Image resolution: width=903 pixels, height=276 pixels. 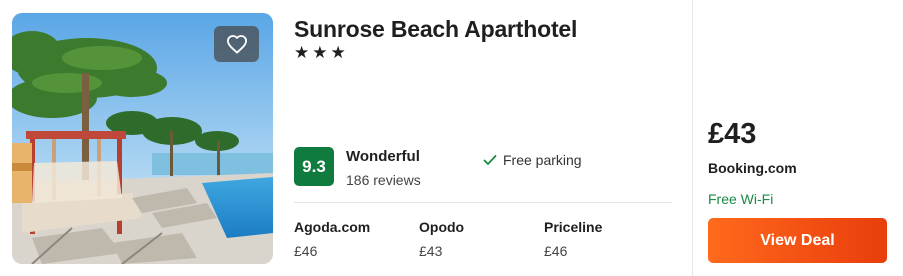 I want to click on best-price-provider: Booking.com, so click(x=752, y=168).